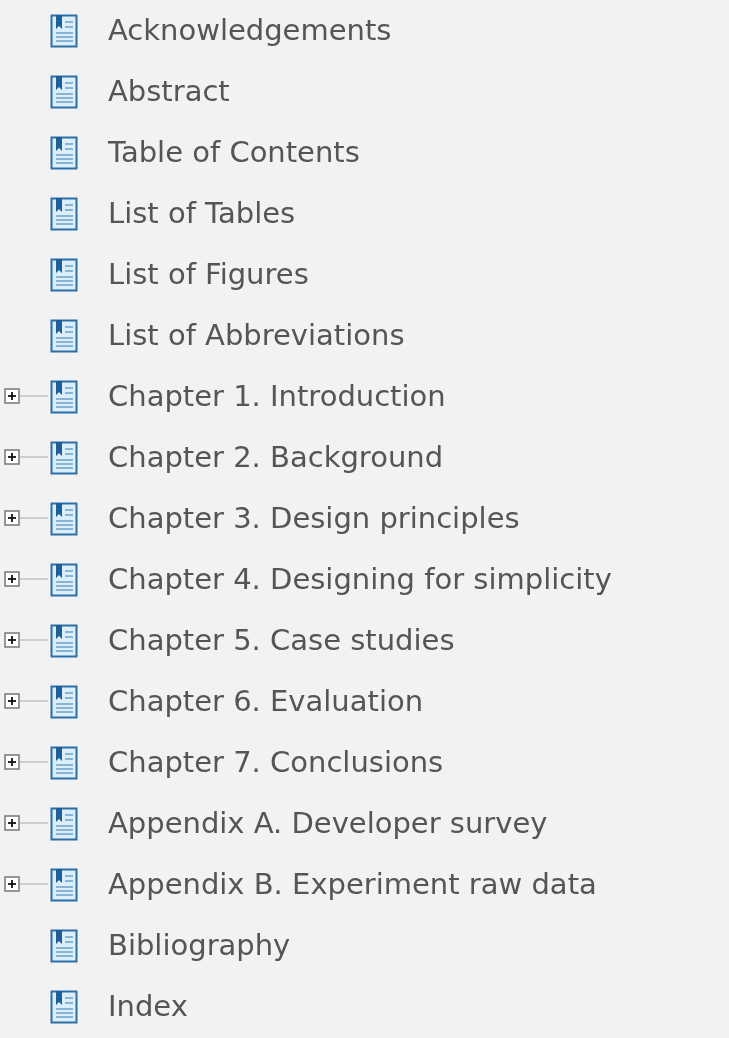  What do you see at coordinates (328, 823) in the screenshot?
I see `bookmark-item: Appendix A. Developer survey` at bounding box center [328, 823].